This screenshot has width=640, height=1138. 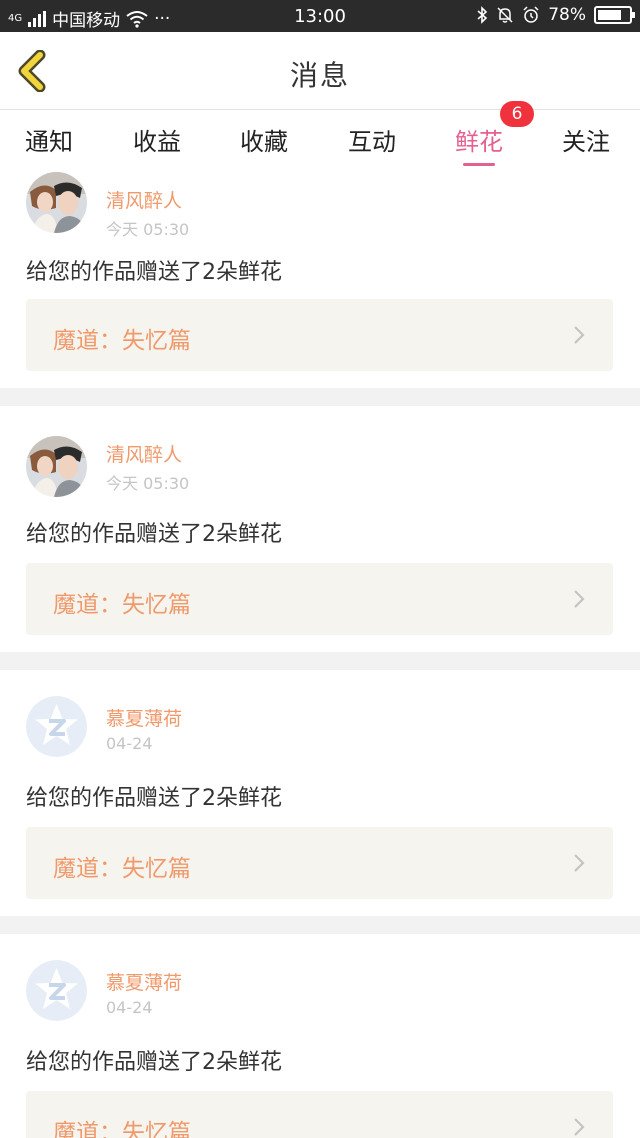 I want to click on tab-bar: 通知 收益 收藏 互动 鲜花 关注, so click(x=320, y=140).